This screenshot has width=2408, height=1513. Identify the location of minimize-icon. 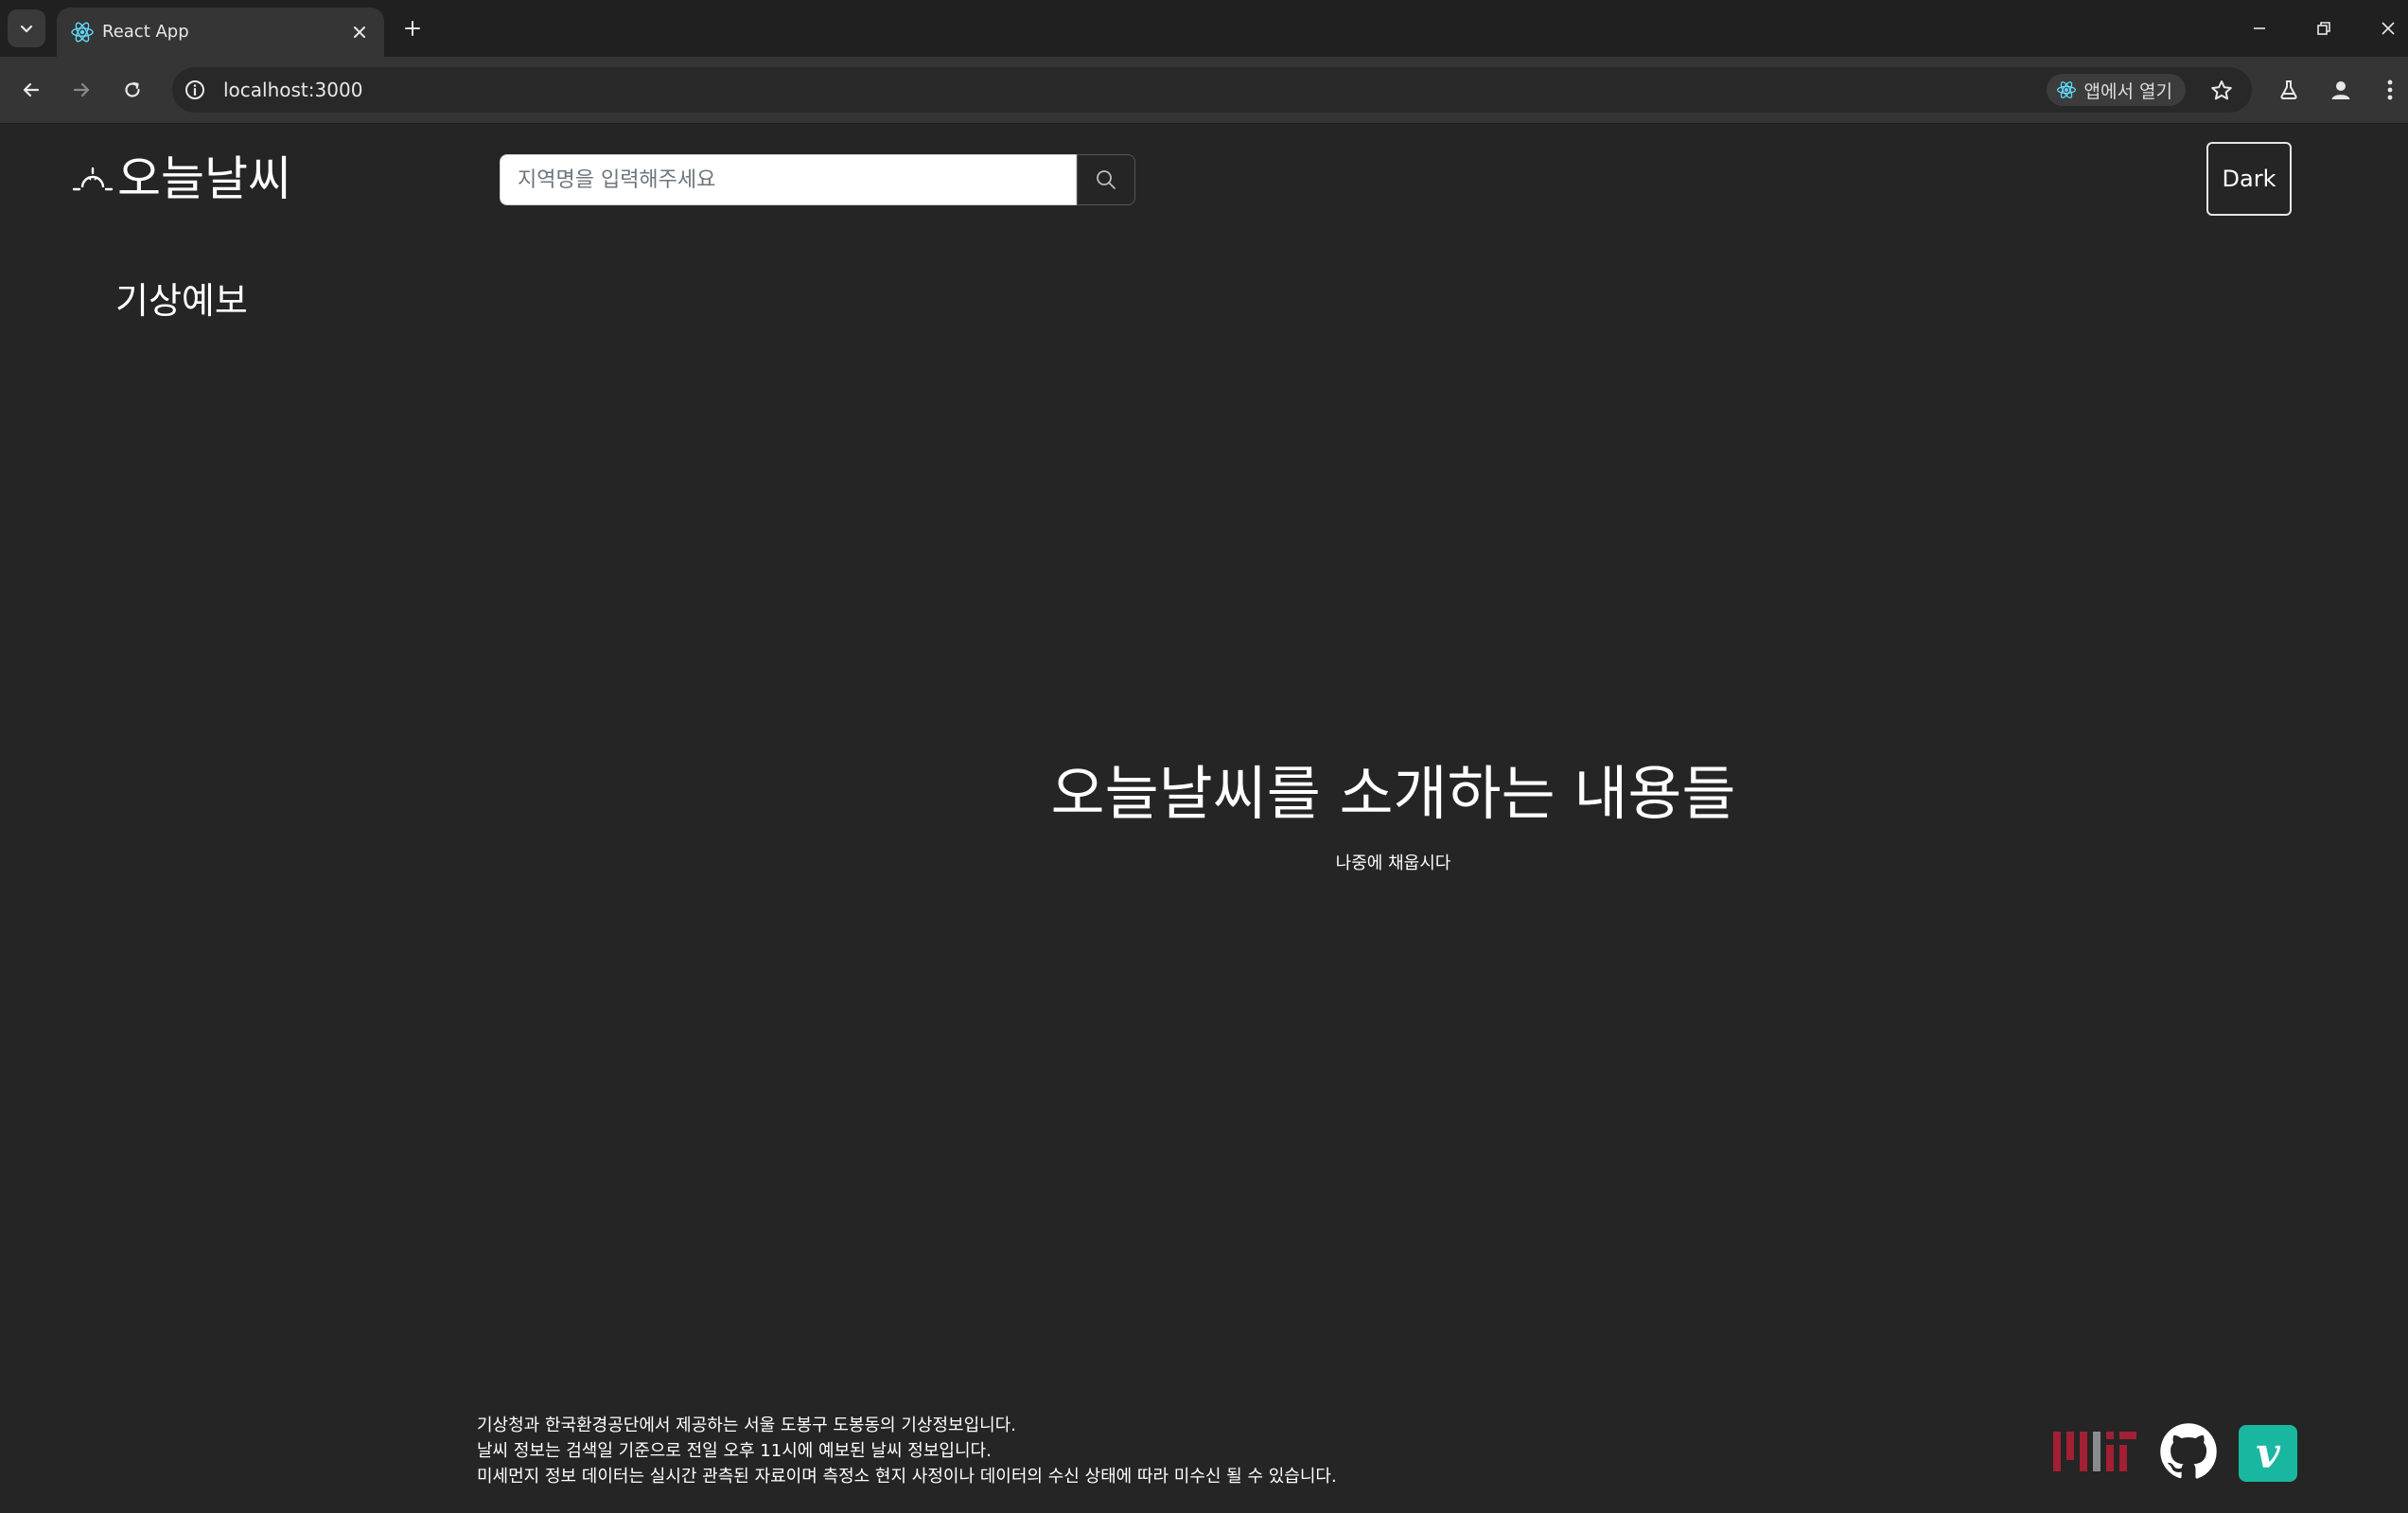
(2259, 28).